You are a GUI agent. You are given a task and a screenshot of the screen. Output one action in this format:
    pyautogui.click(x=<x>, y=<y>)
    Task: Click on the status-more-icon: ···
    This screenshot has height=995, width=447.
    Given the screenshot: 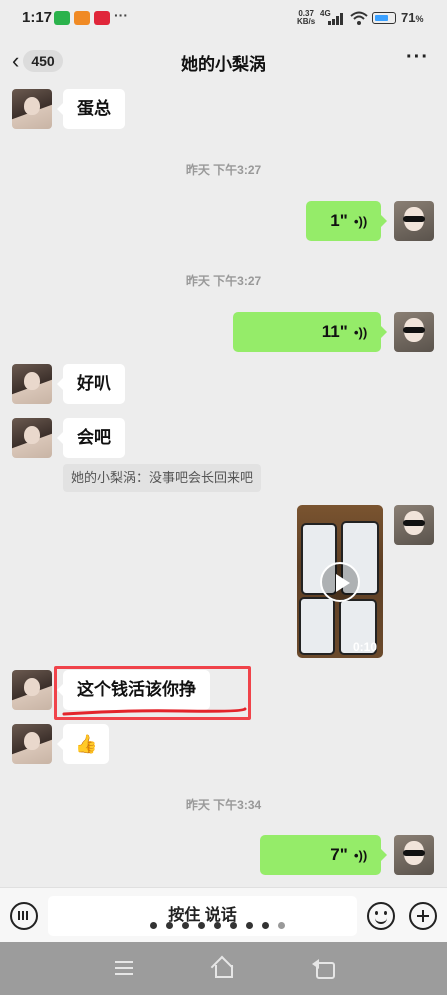 What is the action you would take?
    pyautogui.click(x=121, y=15)
    